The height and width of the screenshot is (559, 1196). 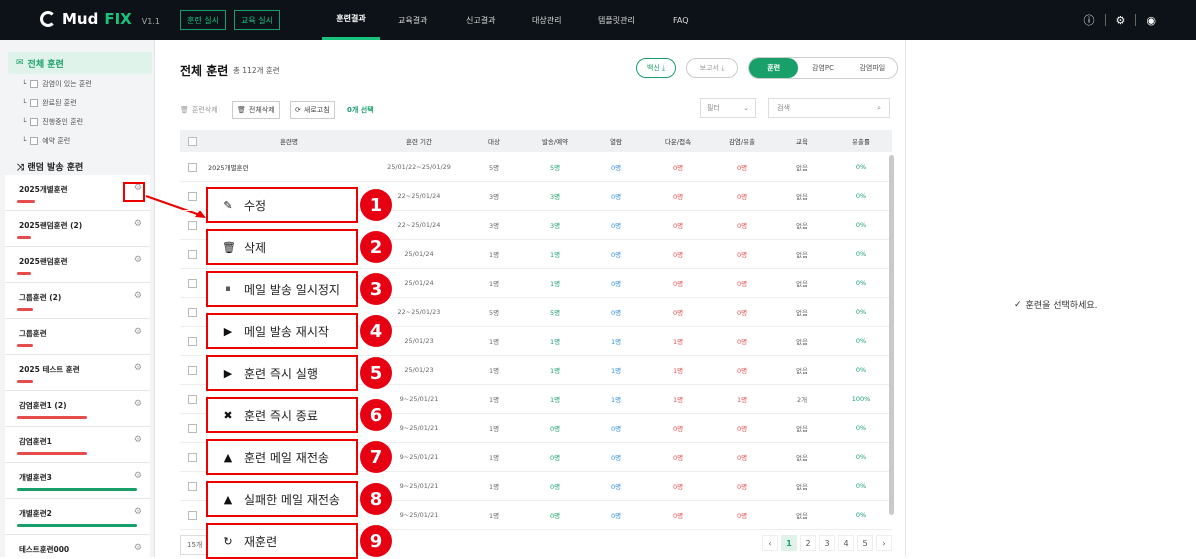 I want to click on nav-education-results: 교육결과, so click(x=412, y=20).